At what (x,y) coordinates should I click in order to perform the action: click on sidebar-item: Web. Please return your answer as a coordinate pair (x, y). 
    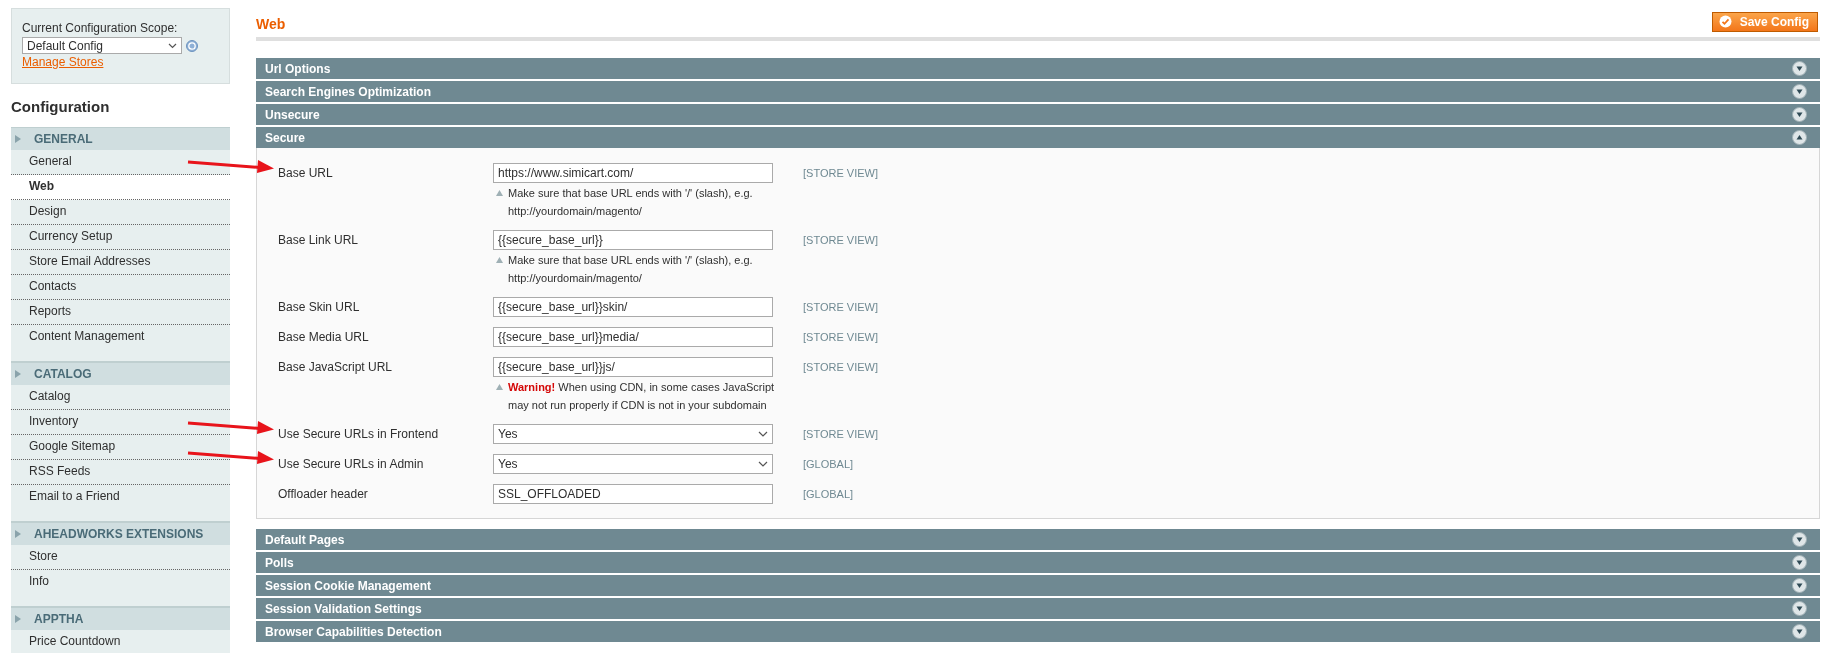
    Looking at the image, I should click on (120, 187).